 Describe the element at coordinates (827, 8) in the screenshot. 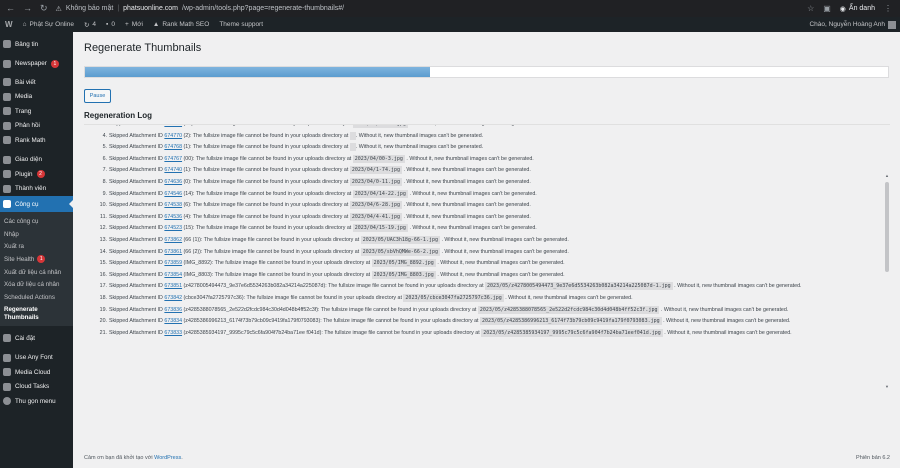

I see `sidepanel-icon: ▣` at that location.